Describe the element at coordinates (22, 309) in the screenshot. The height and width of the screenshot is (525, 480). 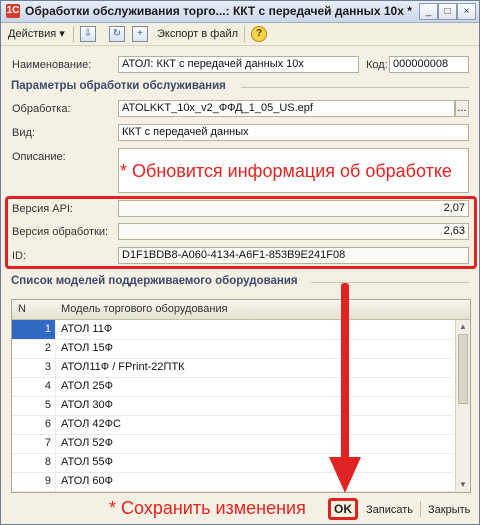
I see `column-header-n: N` at that location.